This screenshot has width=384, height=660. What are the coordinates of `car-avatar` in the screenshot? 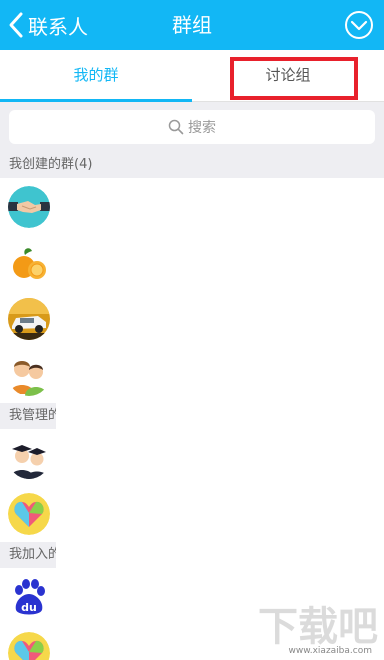 It's located at (29, 319).